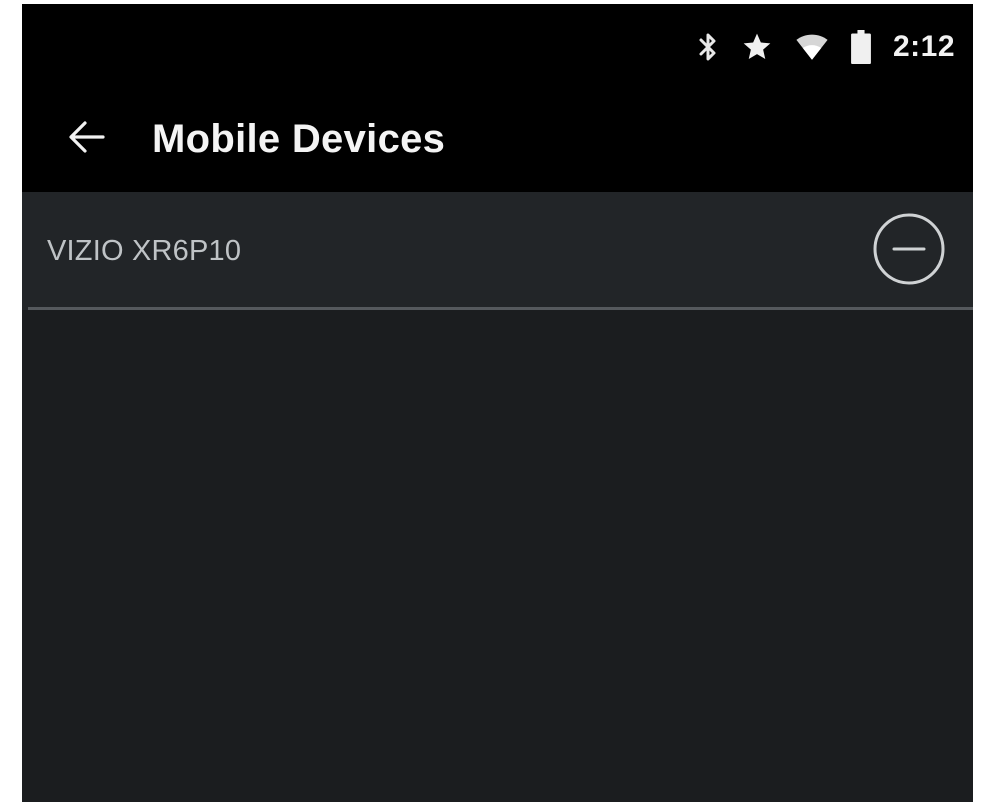  What do you see at coordinates (299, 138) in the screenshot?
I see `page-title: Mobile Devices` at bounding box center [299, 138].